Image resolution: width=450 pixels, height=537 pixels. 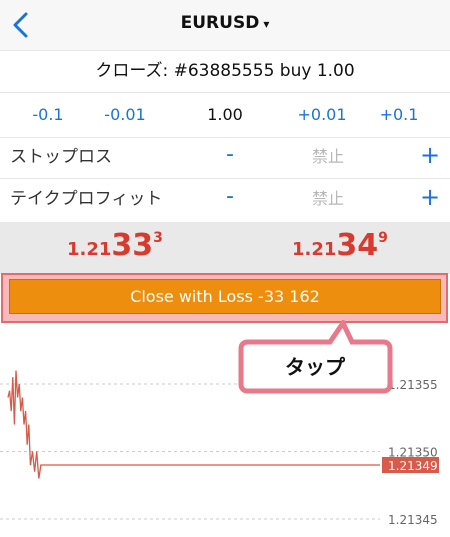 I want to click on dropdown-caret-icon: ▾, so click(x=266, y=24).